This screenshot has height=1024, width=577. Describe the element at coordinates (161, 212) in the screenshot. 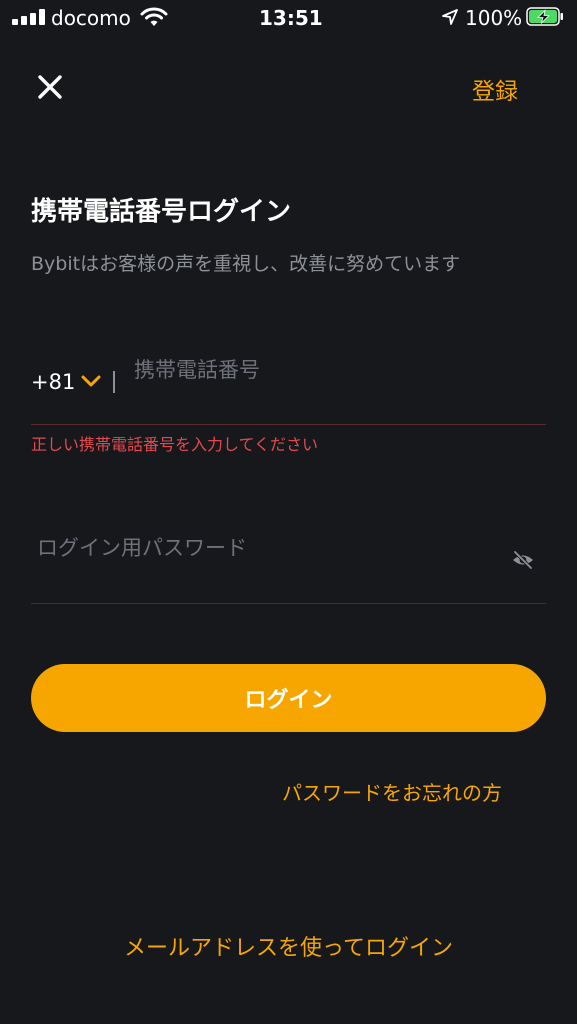

I see `page-title: 携帯電話番号ログイン` at that location.